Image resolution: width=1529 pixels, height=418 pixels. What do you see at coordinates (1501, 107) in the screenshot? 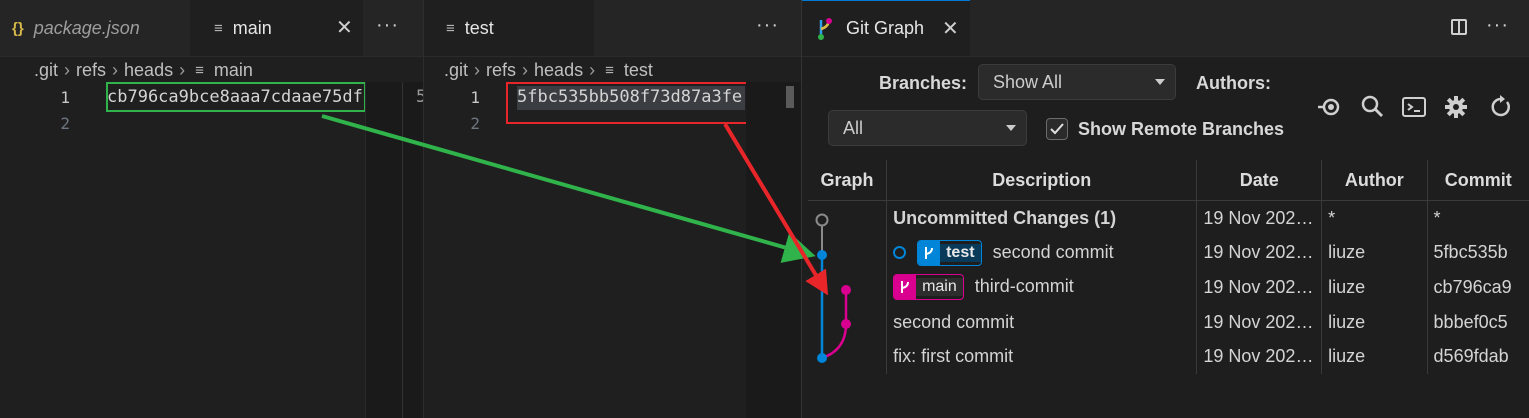
I see `refresh-icon` at bounding box center [1501, 107].